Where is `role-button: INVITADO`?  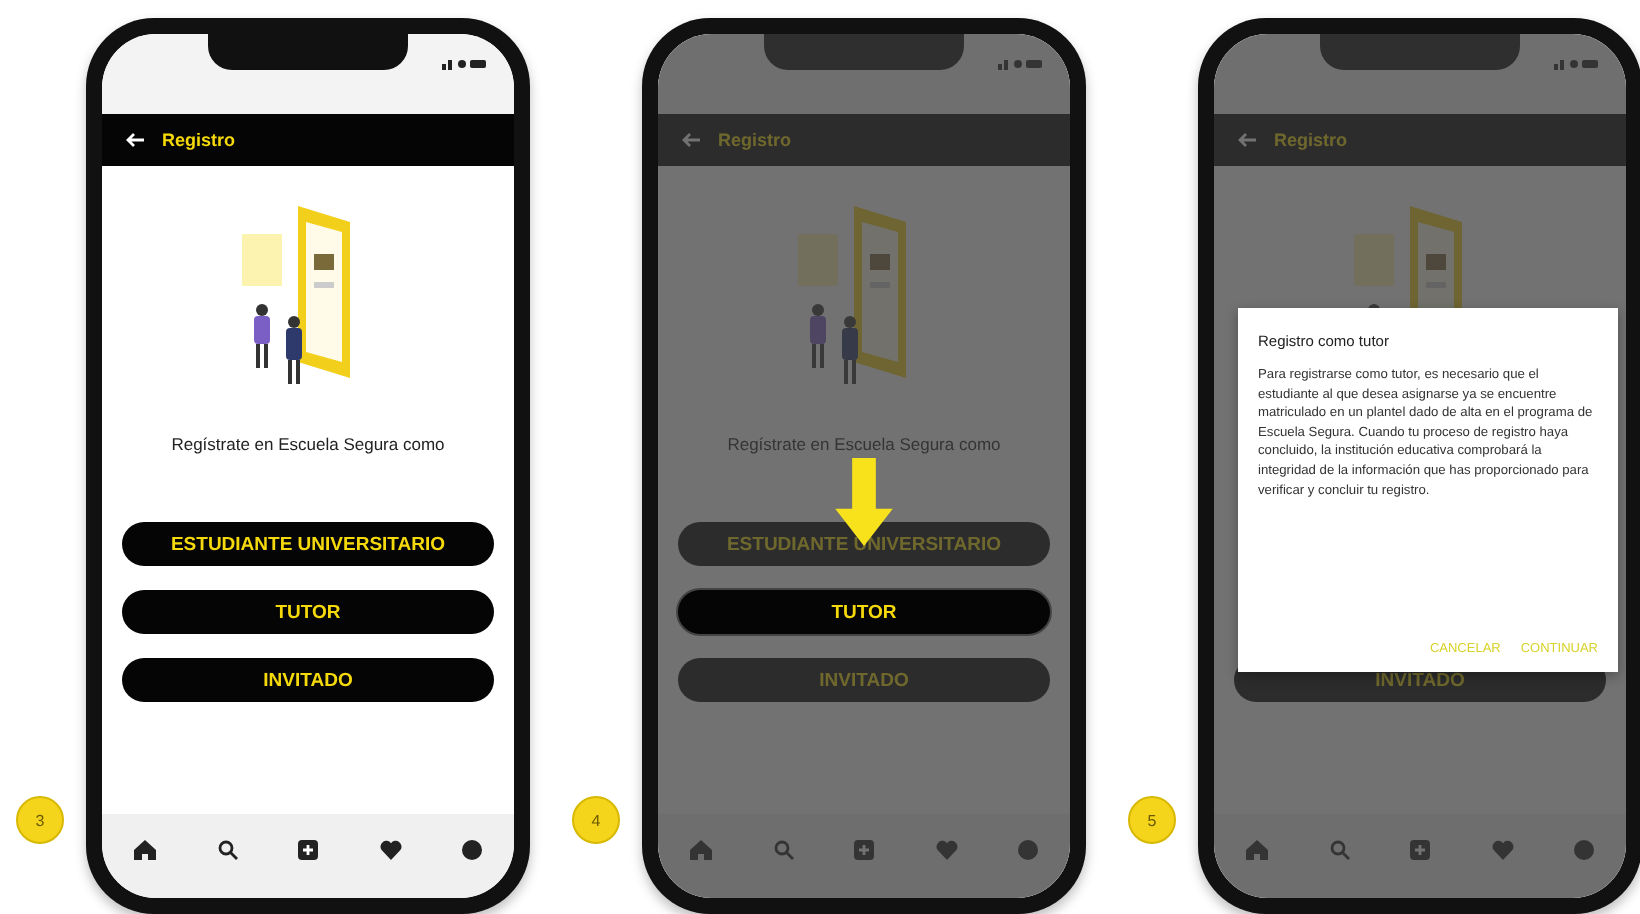 role-button: INVITADO is located at coordinates (308, 680).